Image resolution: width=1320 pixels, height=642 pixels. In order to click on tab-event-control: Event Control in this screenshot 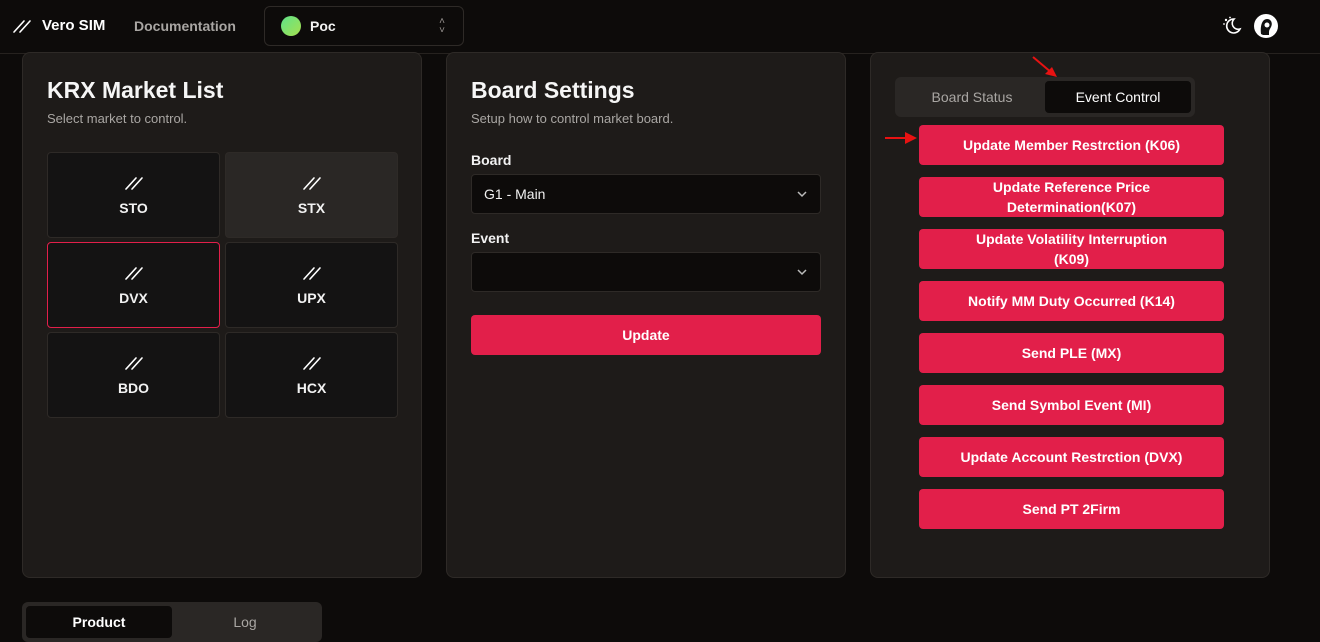, I will do `click(1118, 97)`.